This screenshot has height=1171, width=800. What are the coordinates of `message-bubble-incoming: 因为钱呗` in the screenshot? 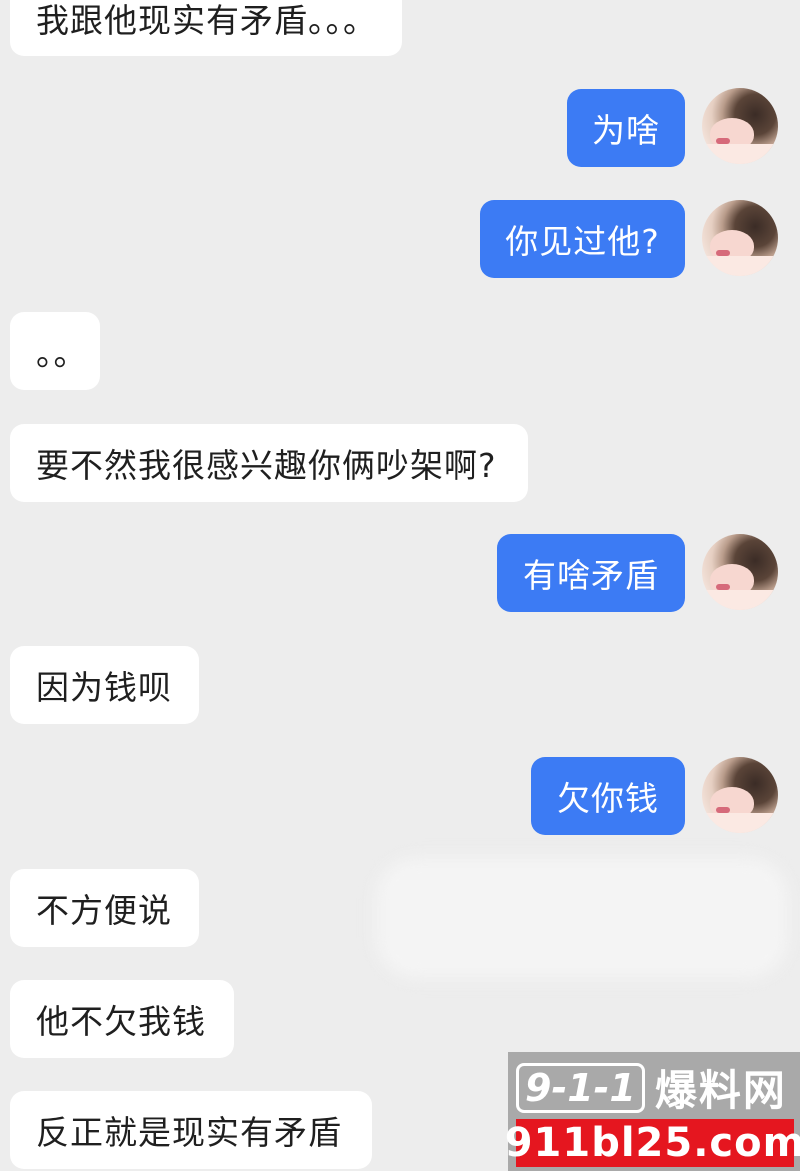 It's located at (104, 685).